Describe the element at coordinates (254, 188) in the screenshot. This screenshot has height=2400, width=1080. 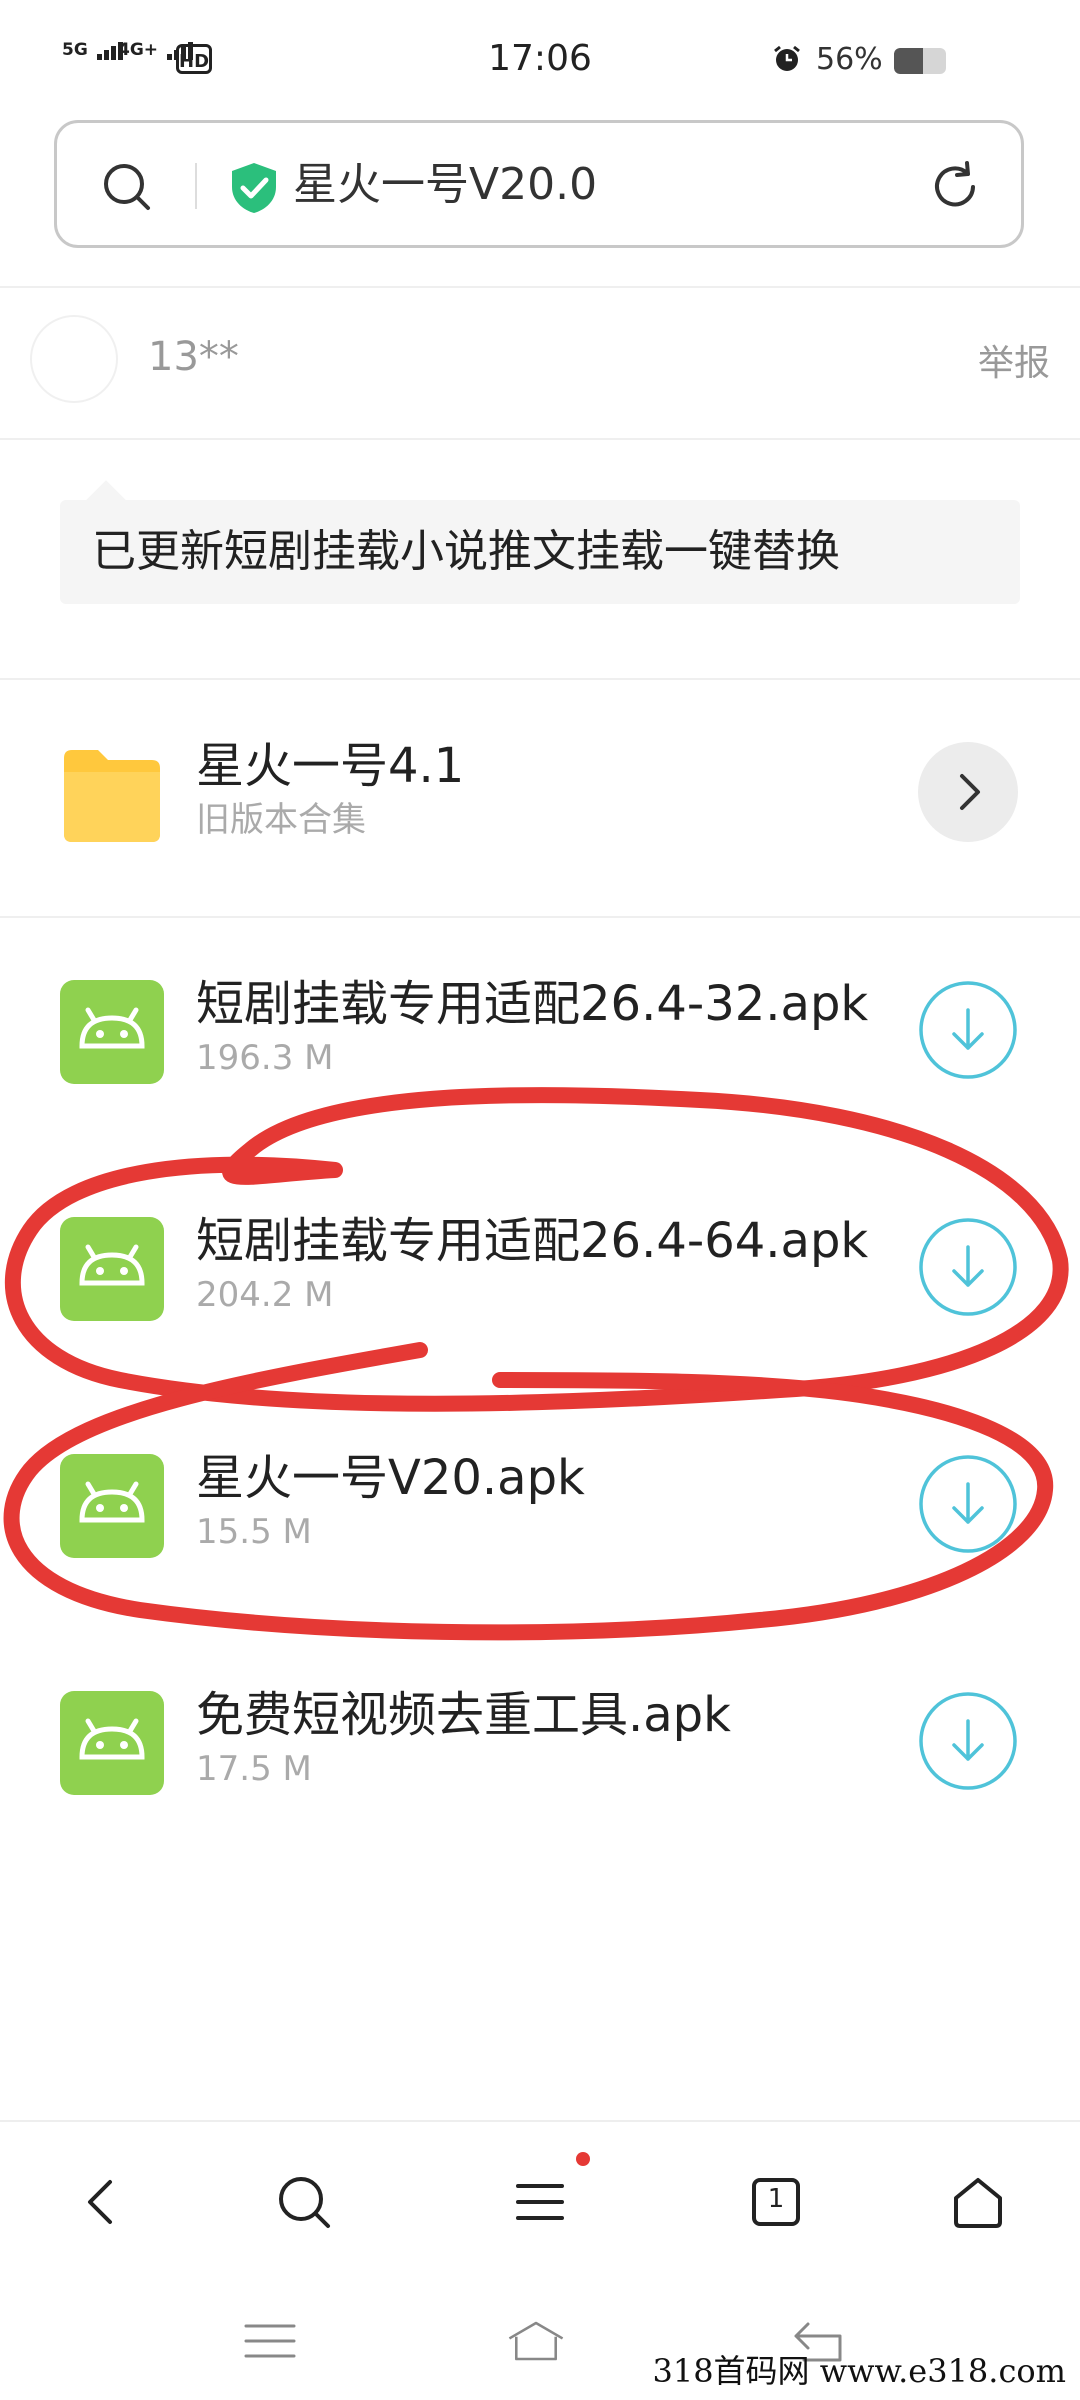
I see `secure-shield-icon` at that location.